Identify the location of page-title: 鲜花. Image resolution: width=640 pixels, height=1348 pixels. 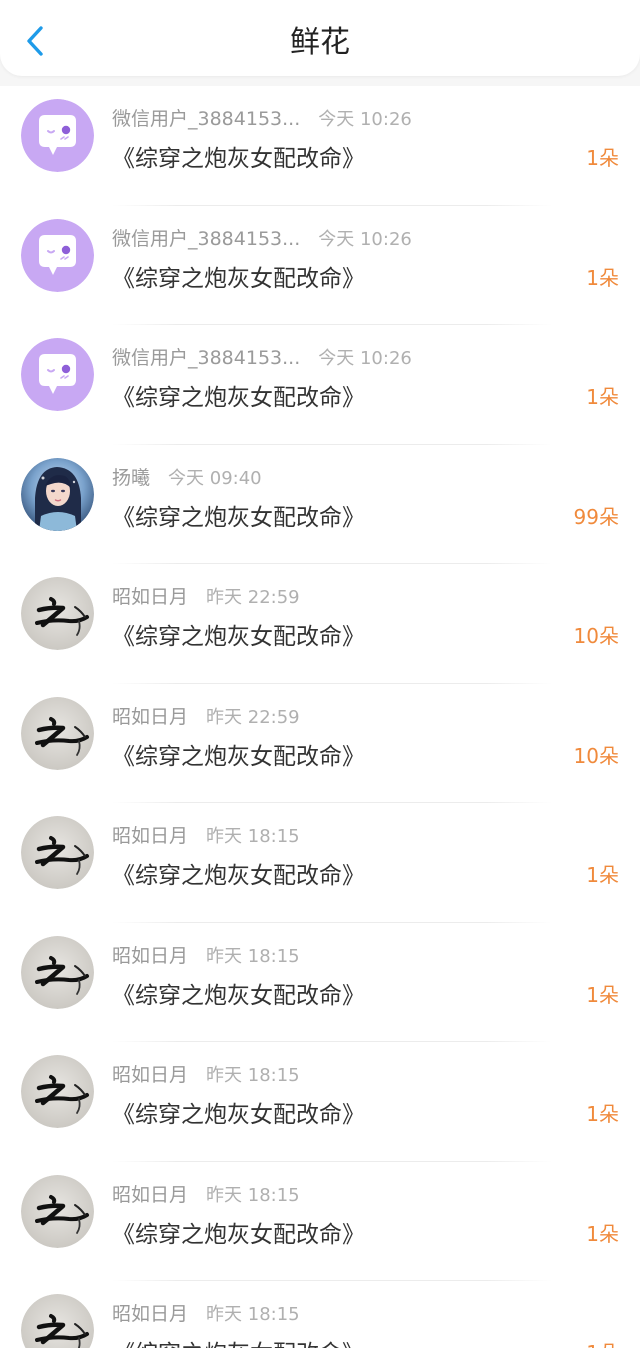
(320, 42).